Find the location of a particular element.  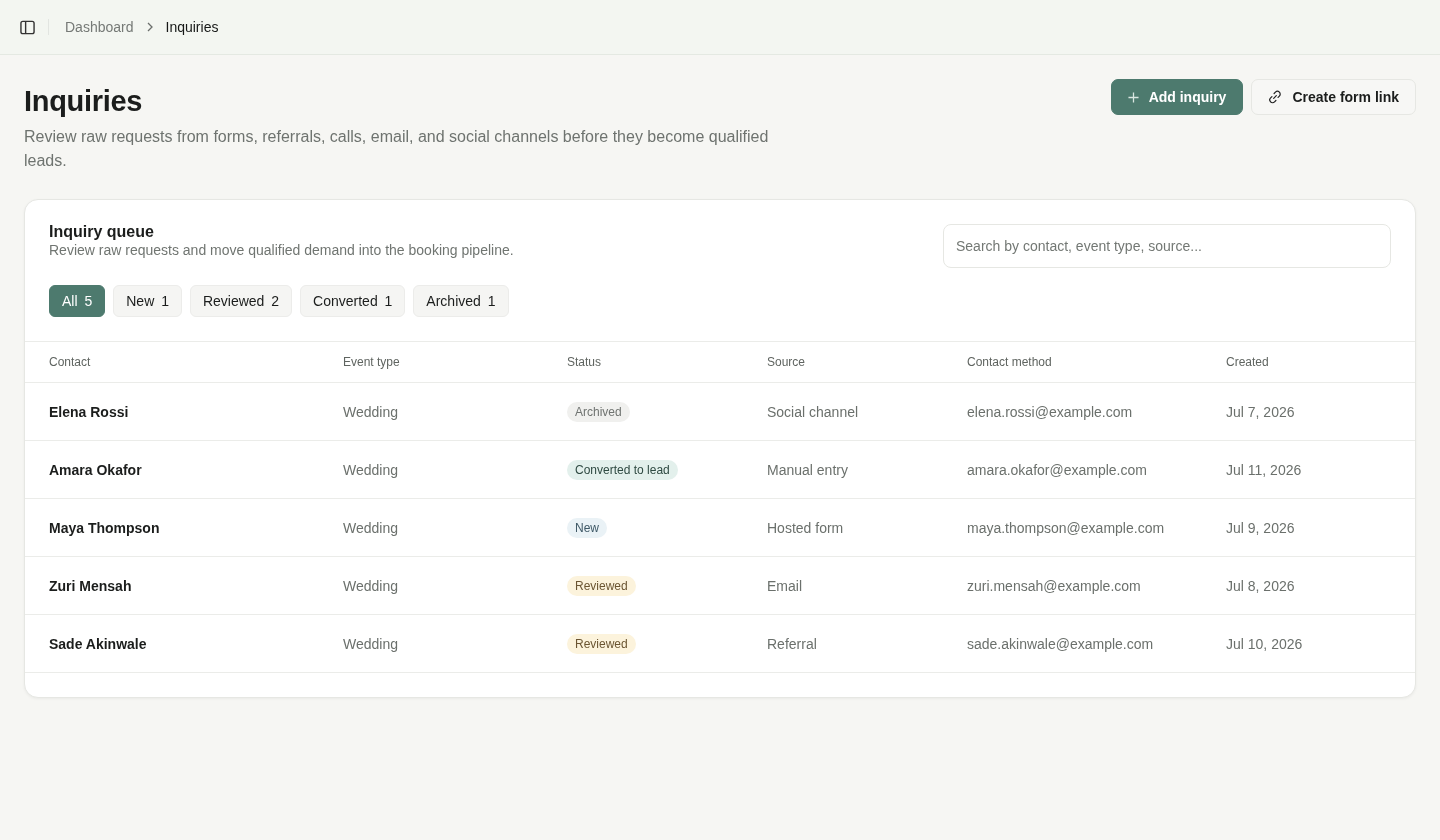

created-date: Jul 11, 2026 is located at coordinates (1264, 469).